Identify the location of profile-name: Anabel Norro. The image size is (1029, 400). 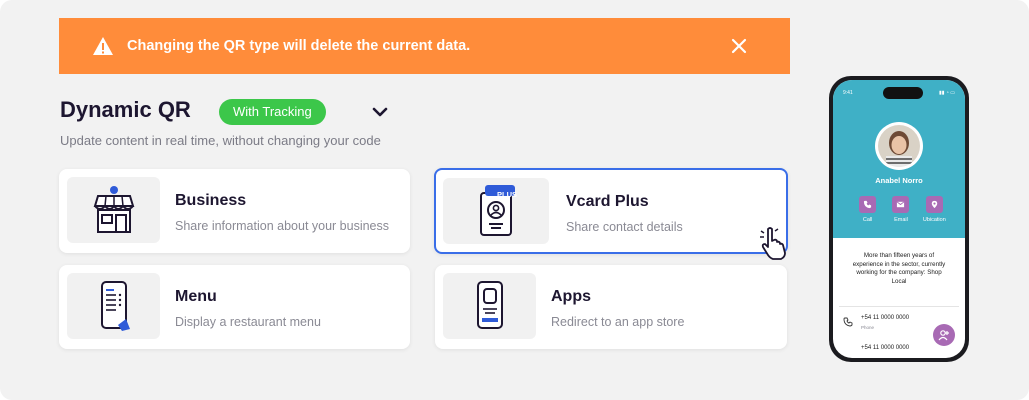
(899, 180).